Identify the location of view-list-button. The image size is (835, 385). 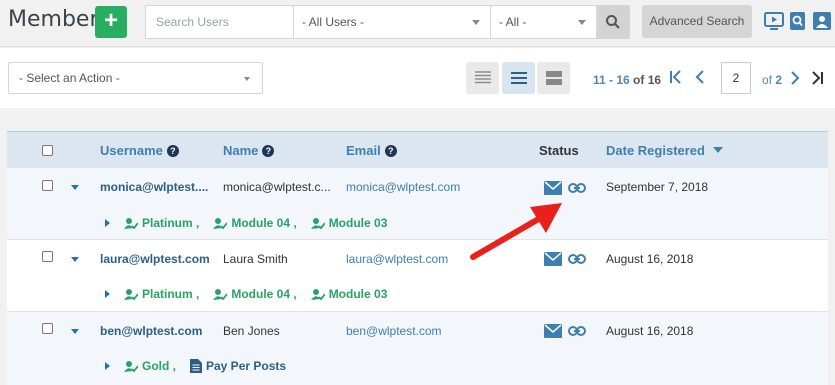
(518, 78).